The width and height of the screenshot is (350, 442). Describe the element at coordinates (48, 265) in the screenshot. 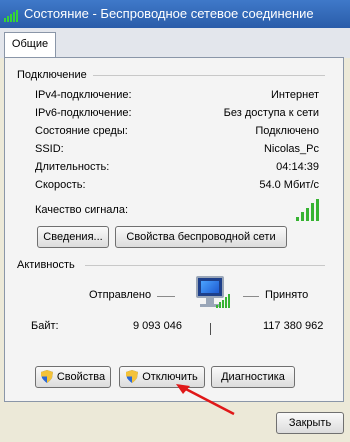

I see `activity-group-title: Активность` at that location.